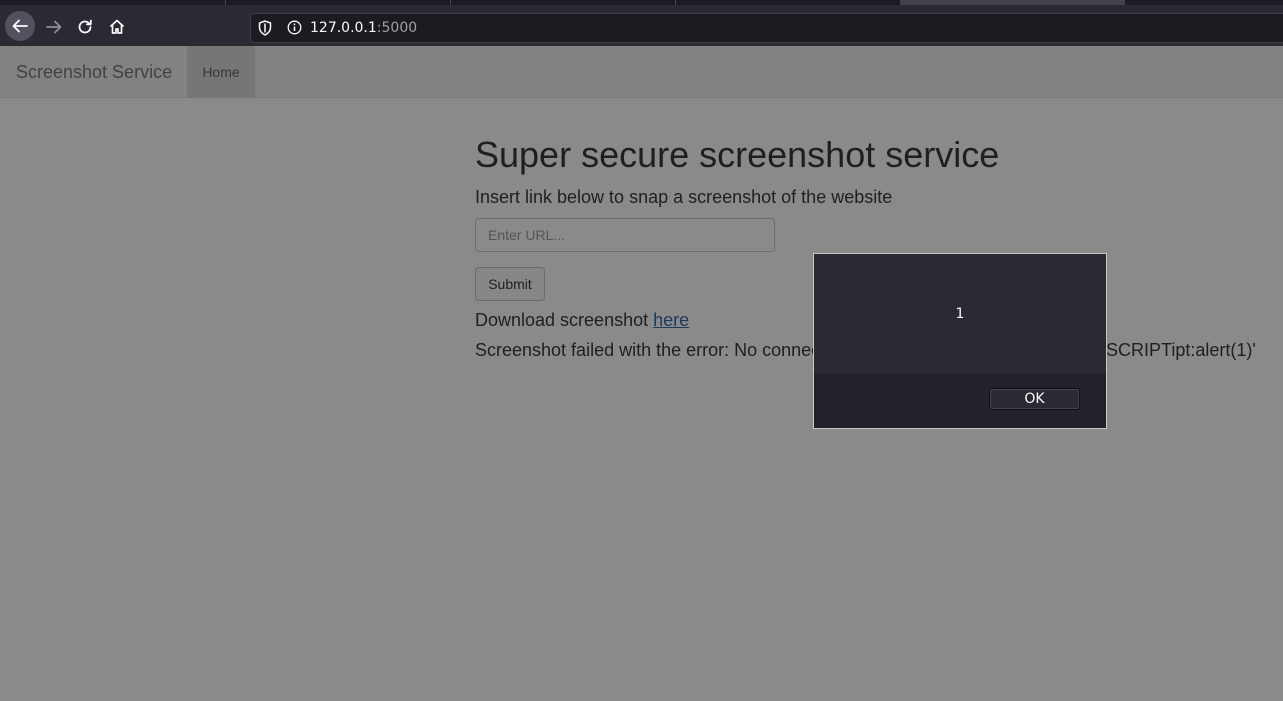 Image resolution: width=1283 pixels, height=701 pixels. I want to click on url-host: 127.0.0.1, so click(343, 28).